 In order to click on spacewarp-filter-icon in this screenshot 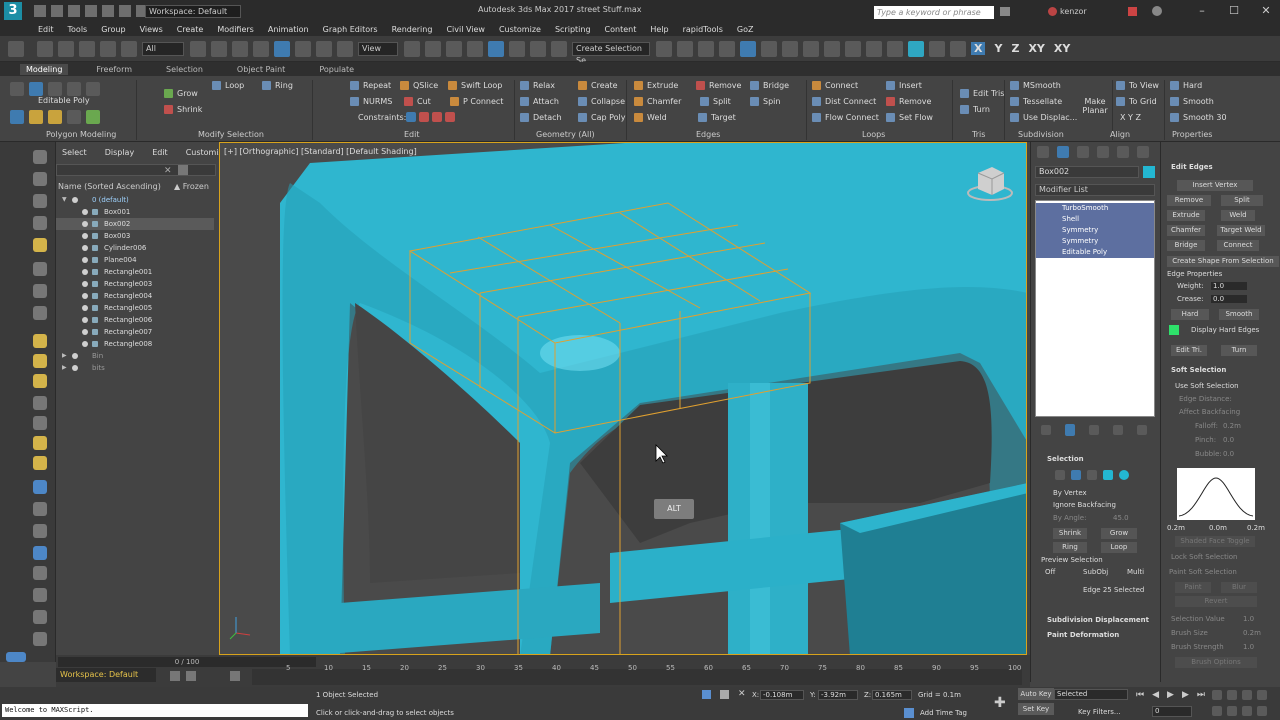, I will do `click(40, 487)`.